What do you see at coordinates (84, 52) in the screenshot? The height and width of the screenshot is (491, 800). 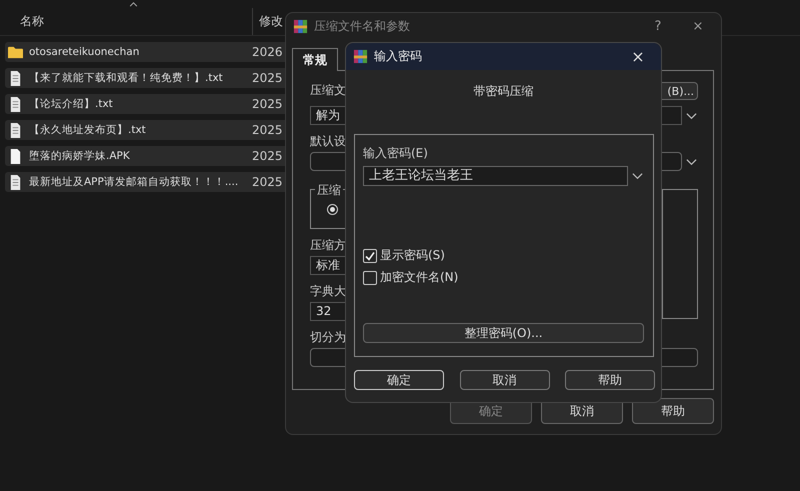 I see `file-name: otosareteikuonechan` at bounding box center [84, 52].